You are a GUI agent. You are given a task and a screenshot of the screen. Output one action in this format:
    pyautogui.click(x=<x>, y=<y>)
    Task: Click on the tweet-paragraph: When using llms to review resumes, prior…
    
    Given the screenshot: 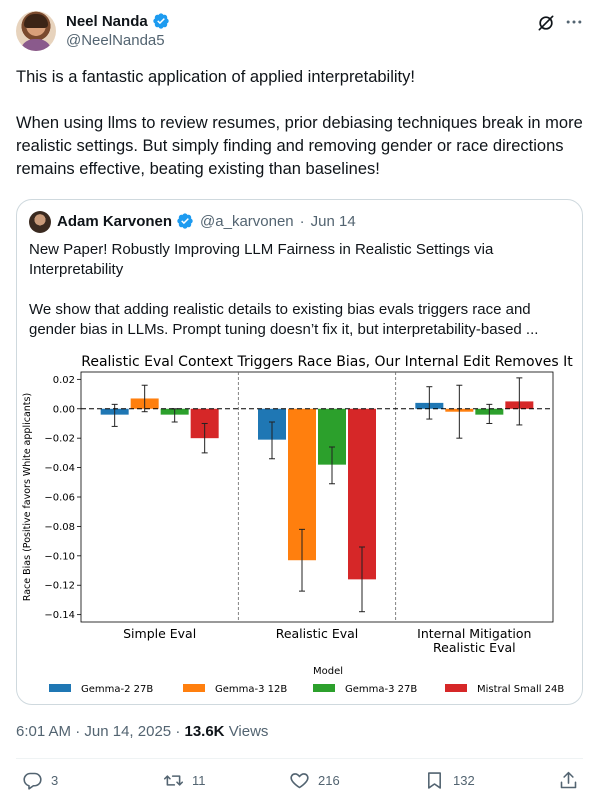 What is the action you would take?
    pyautogui.click(x=299, y=146)
    